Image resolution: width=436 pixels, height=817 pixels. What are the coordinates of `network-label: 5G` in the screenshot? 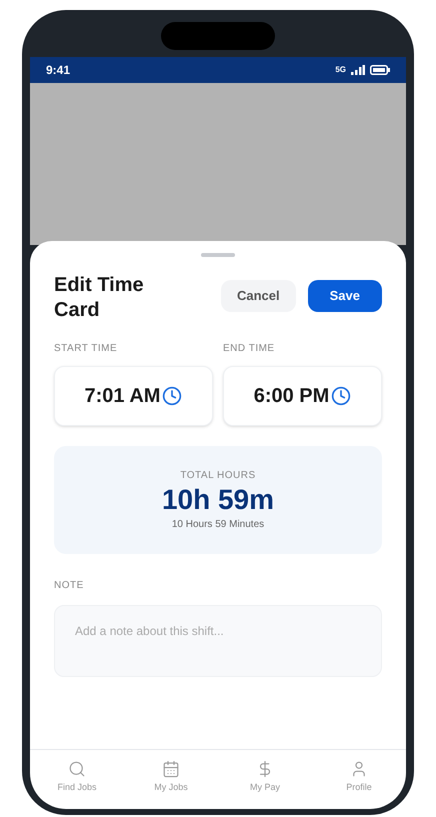 It's located at (340, 70).